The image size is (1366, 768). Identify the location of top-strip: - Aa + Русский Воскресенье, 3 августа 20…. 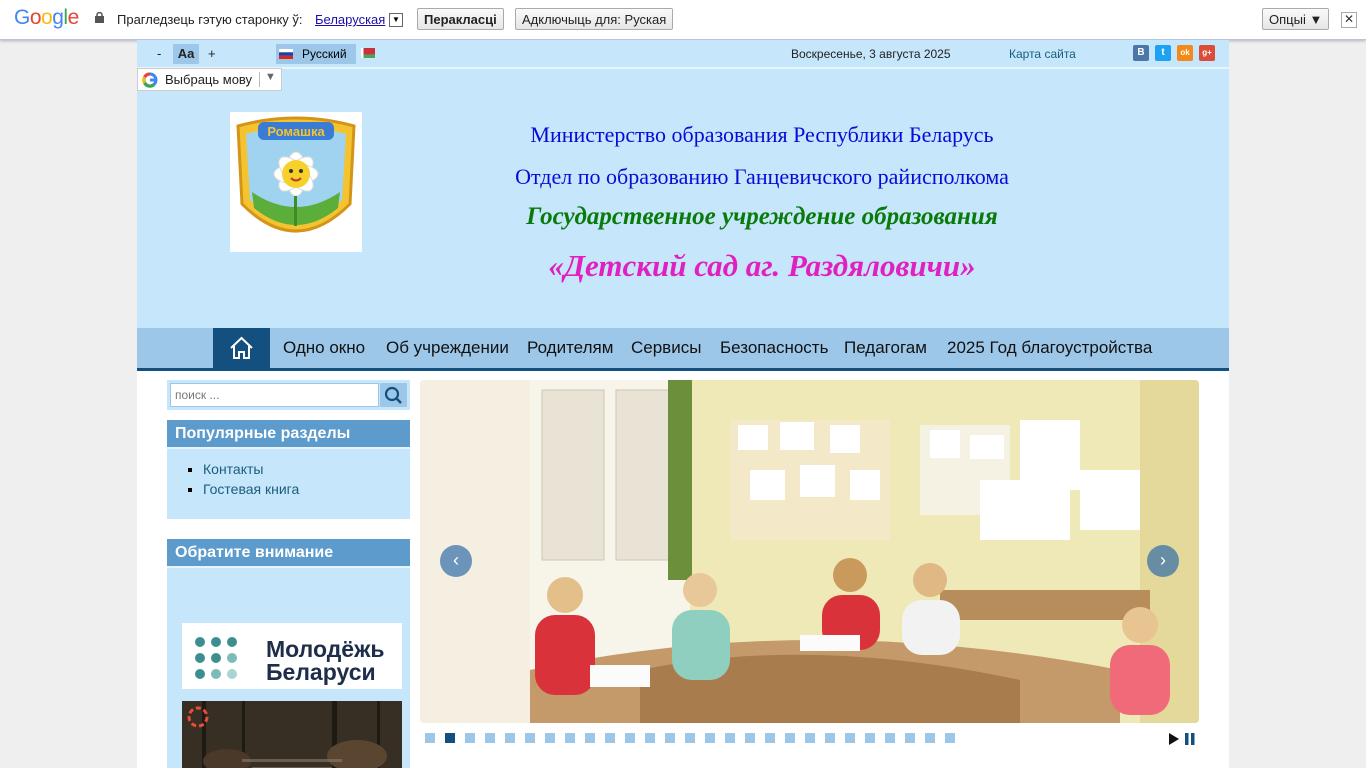
(683, 54).